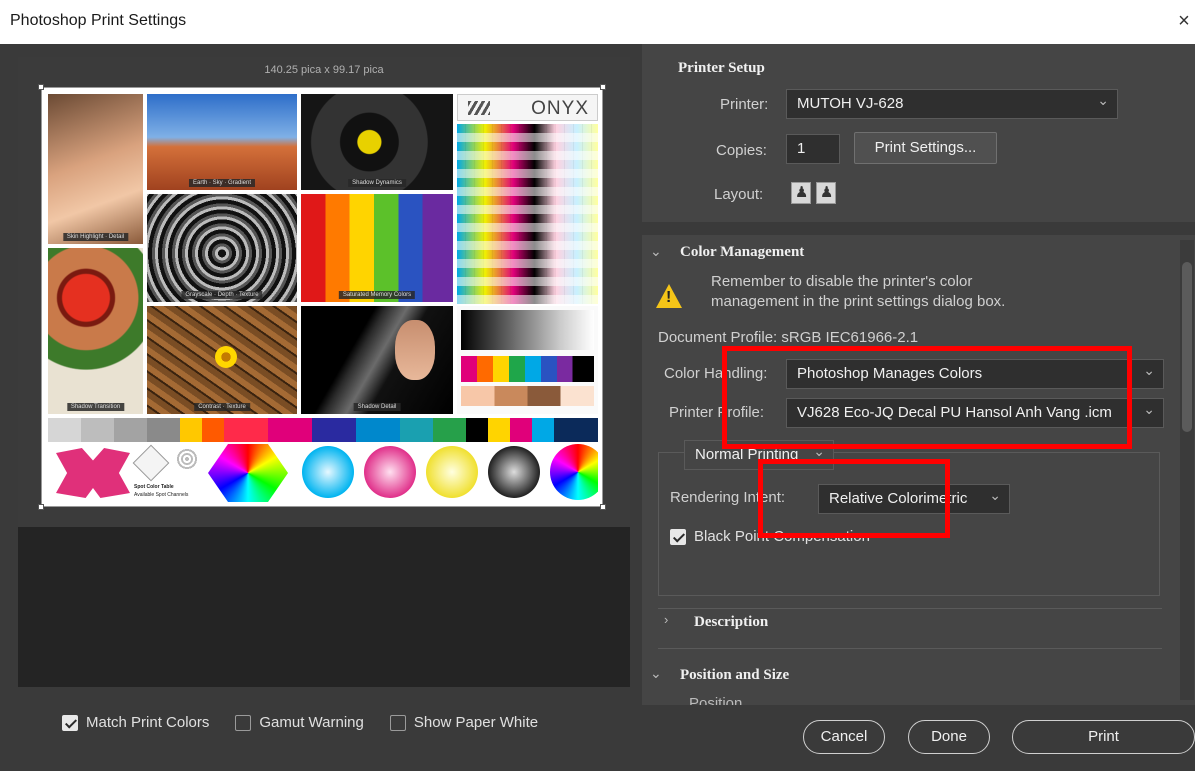 The width and height of the screenshot is (1195, 771). What do you see at coordinates (95, 331) in the screenshot?
I see `tomatoes-photo: Shadow Transition` at bounding box center [95, 331].